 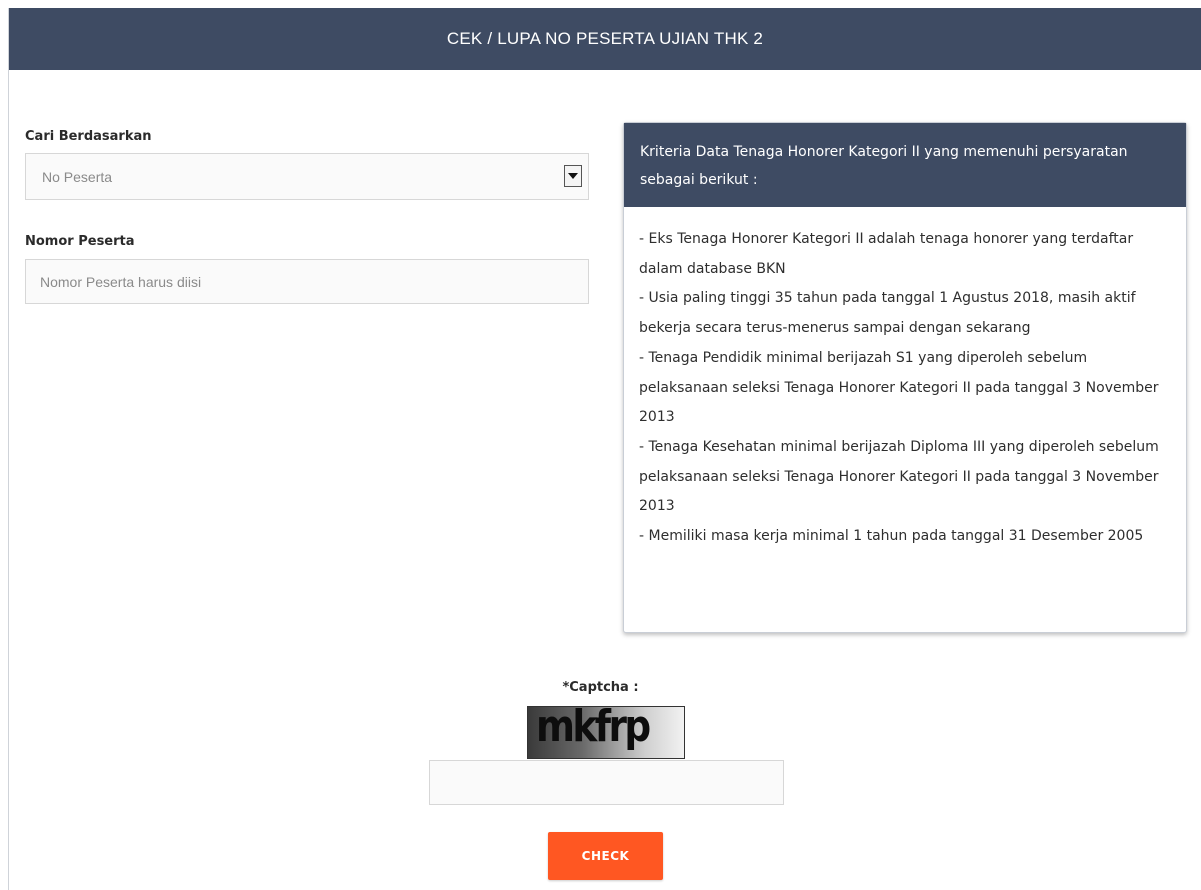 I want to click on captcha-label: *Captcha :, so click(x=600, y=687).